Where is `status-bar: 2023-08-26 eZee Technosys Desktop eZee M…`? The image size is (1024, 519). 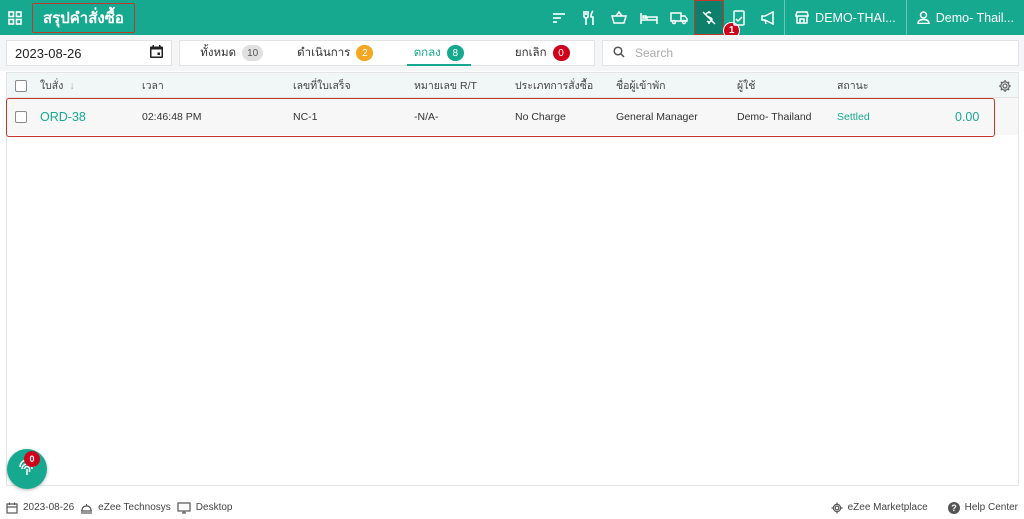
status-bar: 2023-08-26 eZee Technosys Desktop eZee M… is located at coordinates (512, 507).